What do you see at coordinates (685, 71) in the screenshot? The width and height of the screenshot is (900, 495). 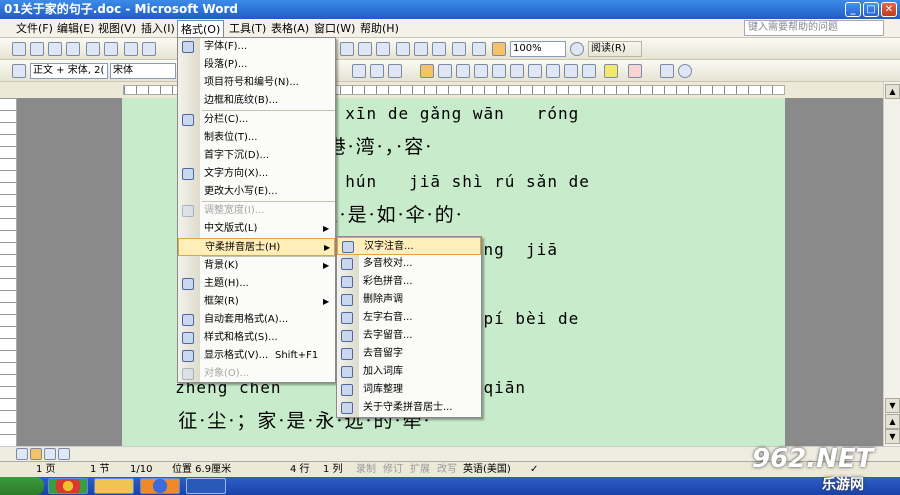 I see `enclose-char-icon` at bounding box center [685, 71].